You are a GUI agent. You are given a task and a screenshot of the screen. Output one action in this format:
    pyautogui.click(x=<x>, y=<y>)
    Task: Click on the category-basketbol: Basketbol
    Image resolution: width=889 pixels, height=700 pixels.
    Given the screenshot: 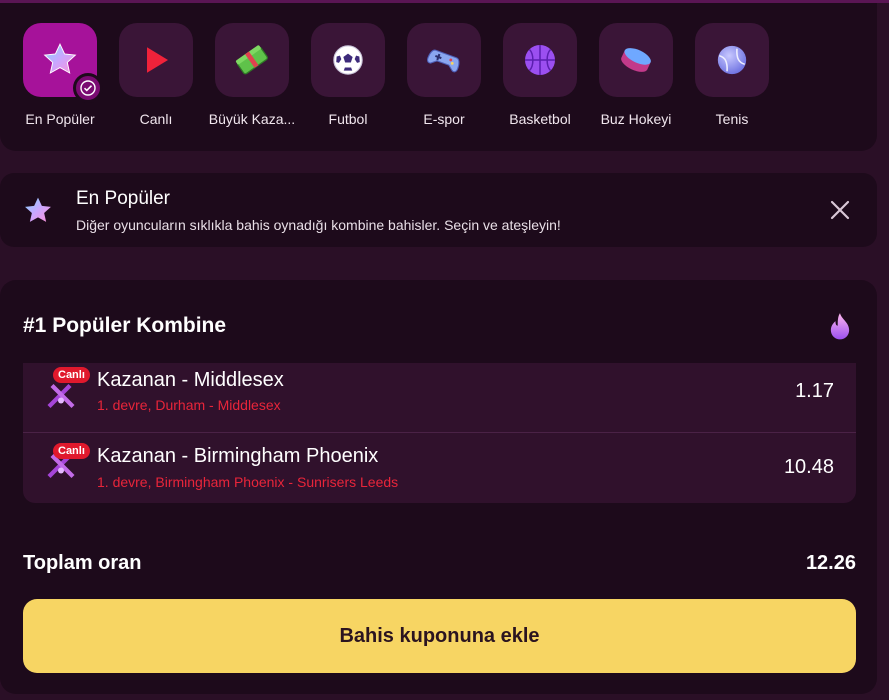 What is the action you would take?
    pyautogui.click(x=540, y=75)
    